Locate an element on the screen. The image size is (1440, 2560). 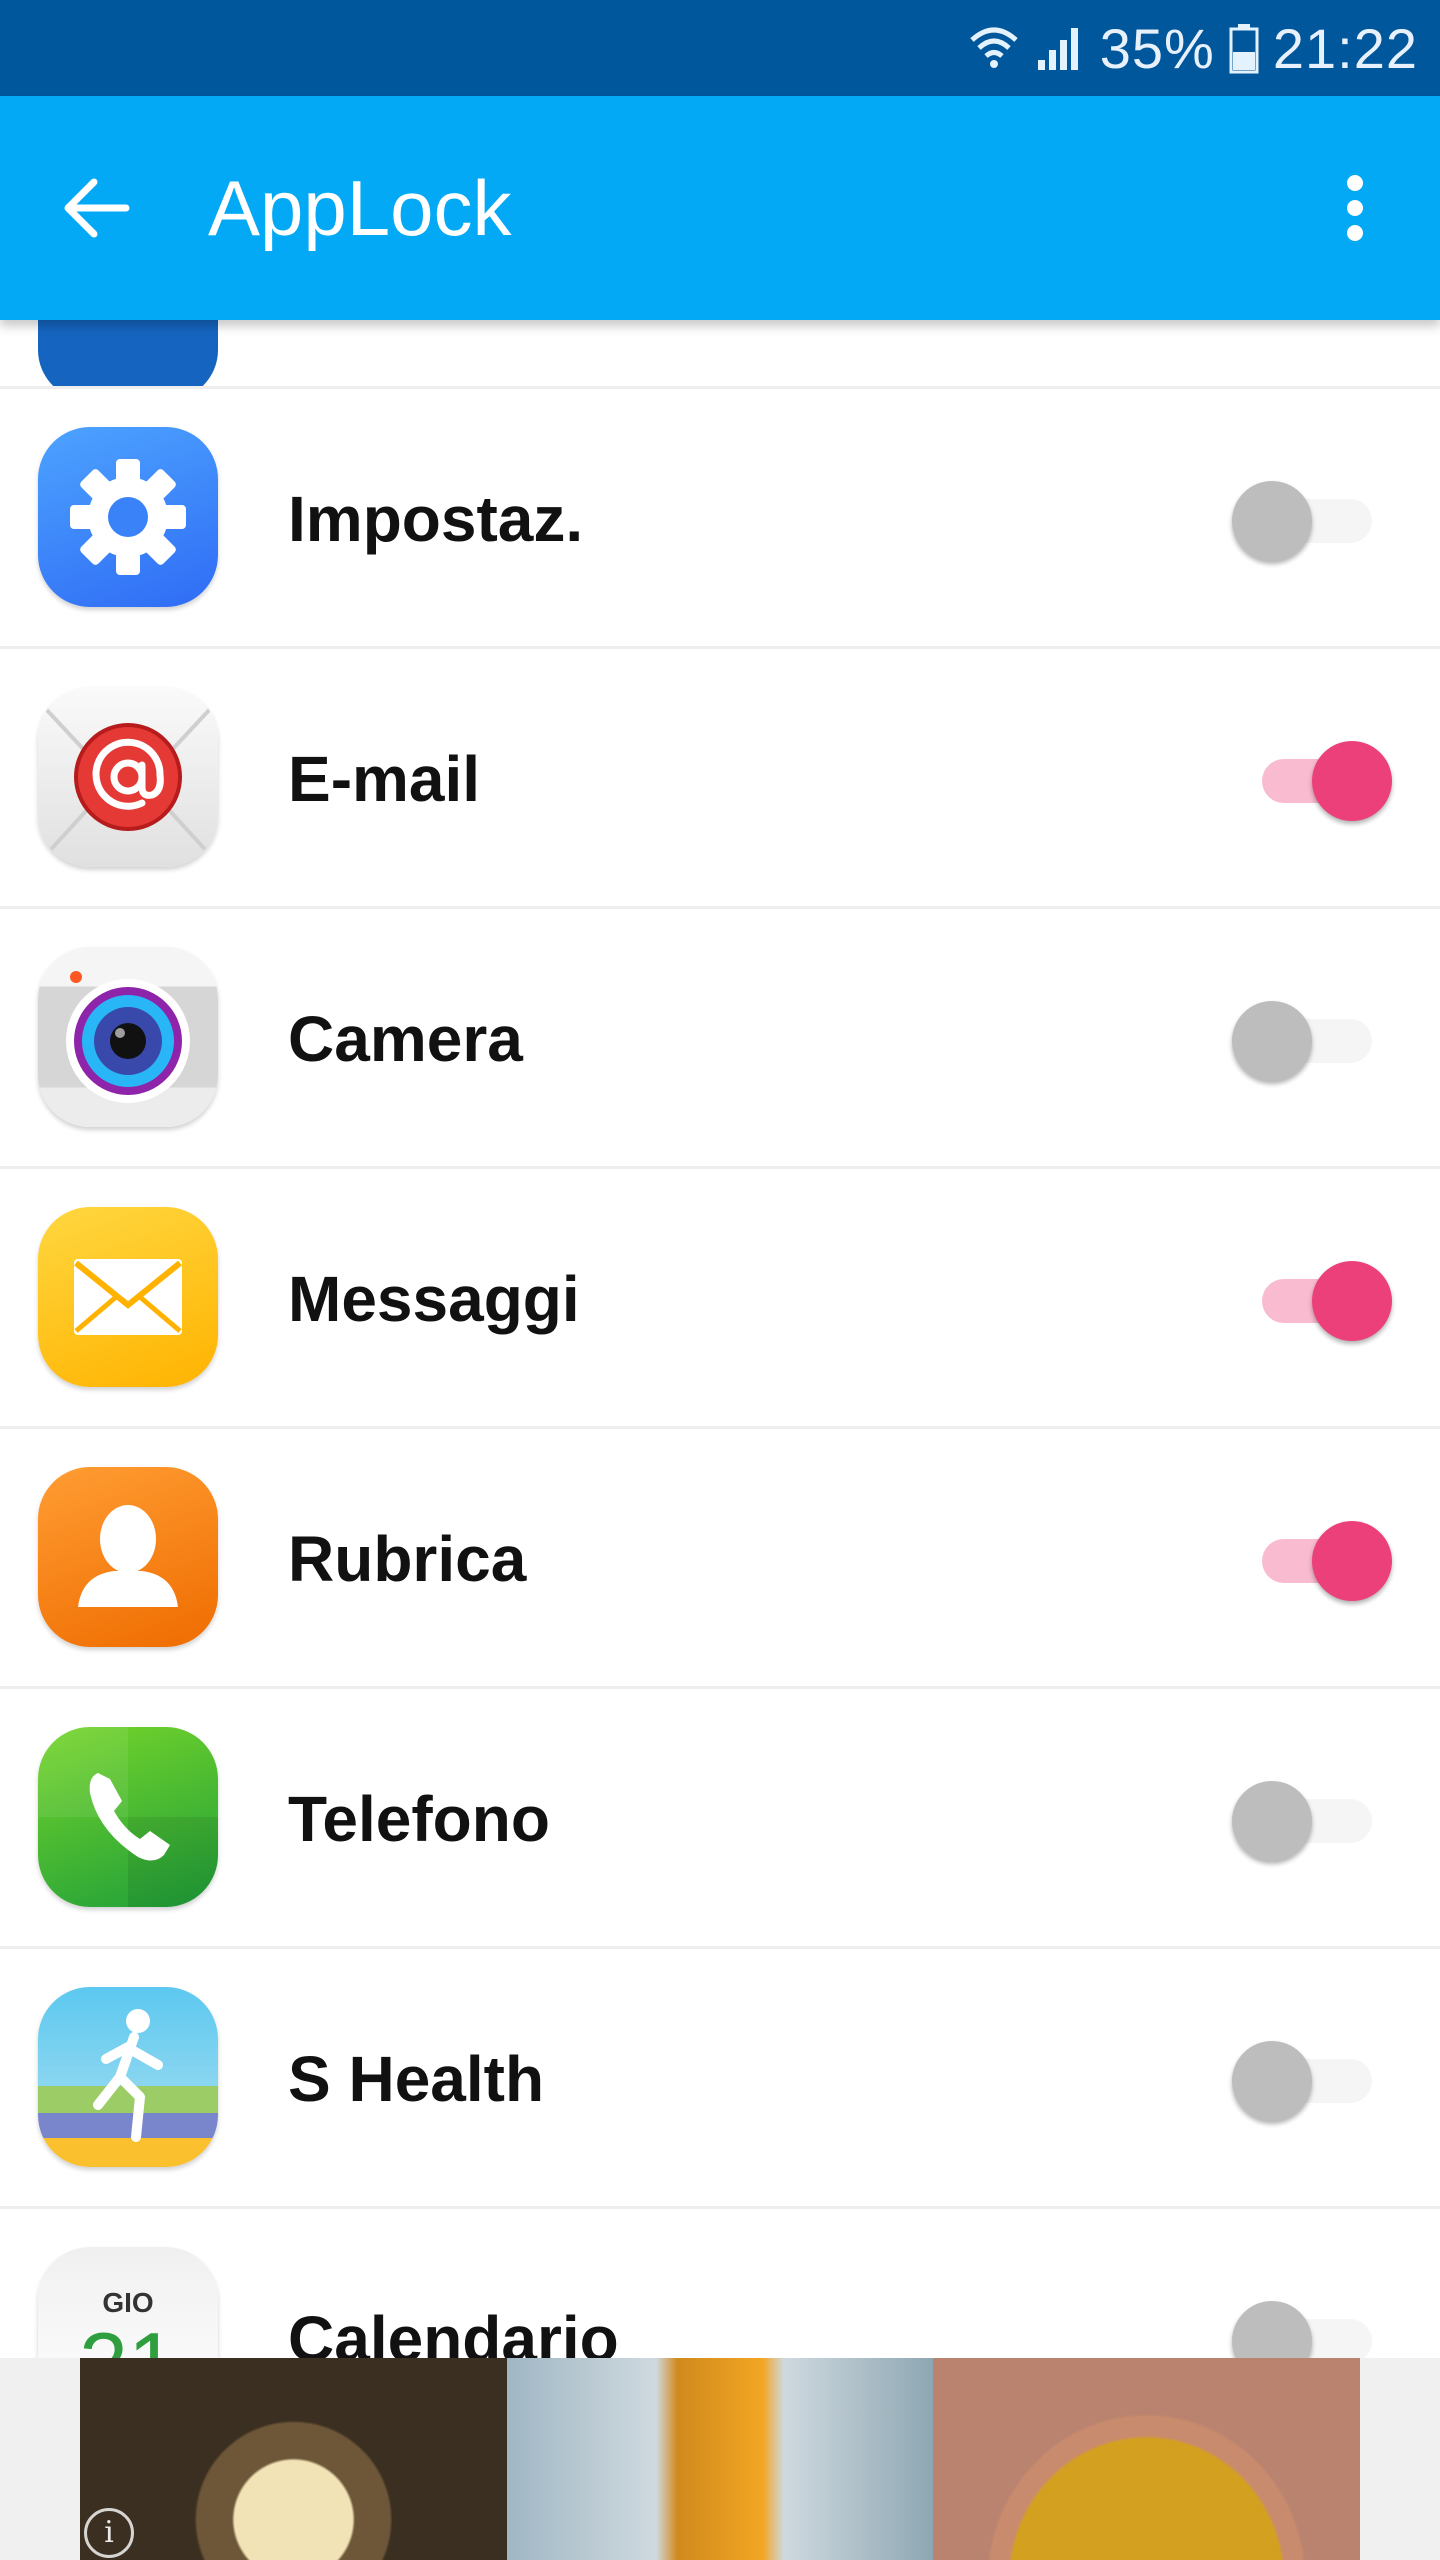
app-label: Telefono is located at coordinates (419, 1819).